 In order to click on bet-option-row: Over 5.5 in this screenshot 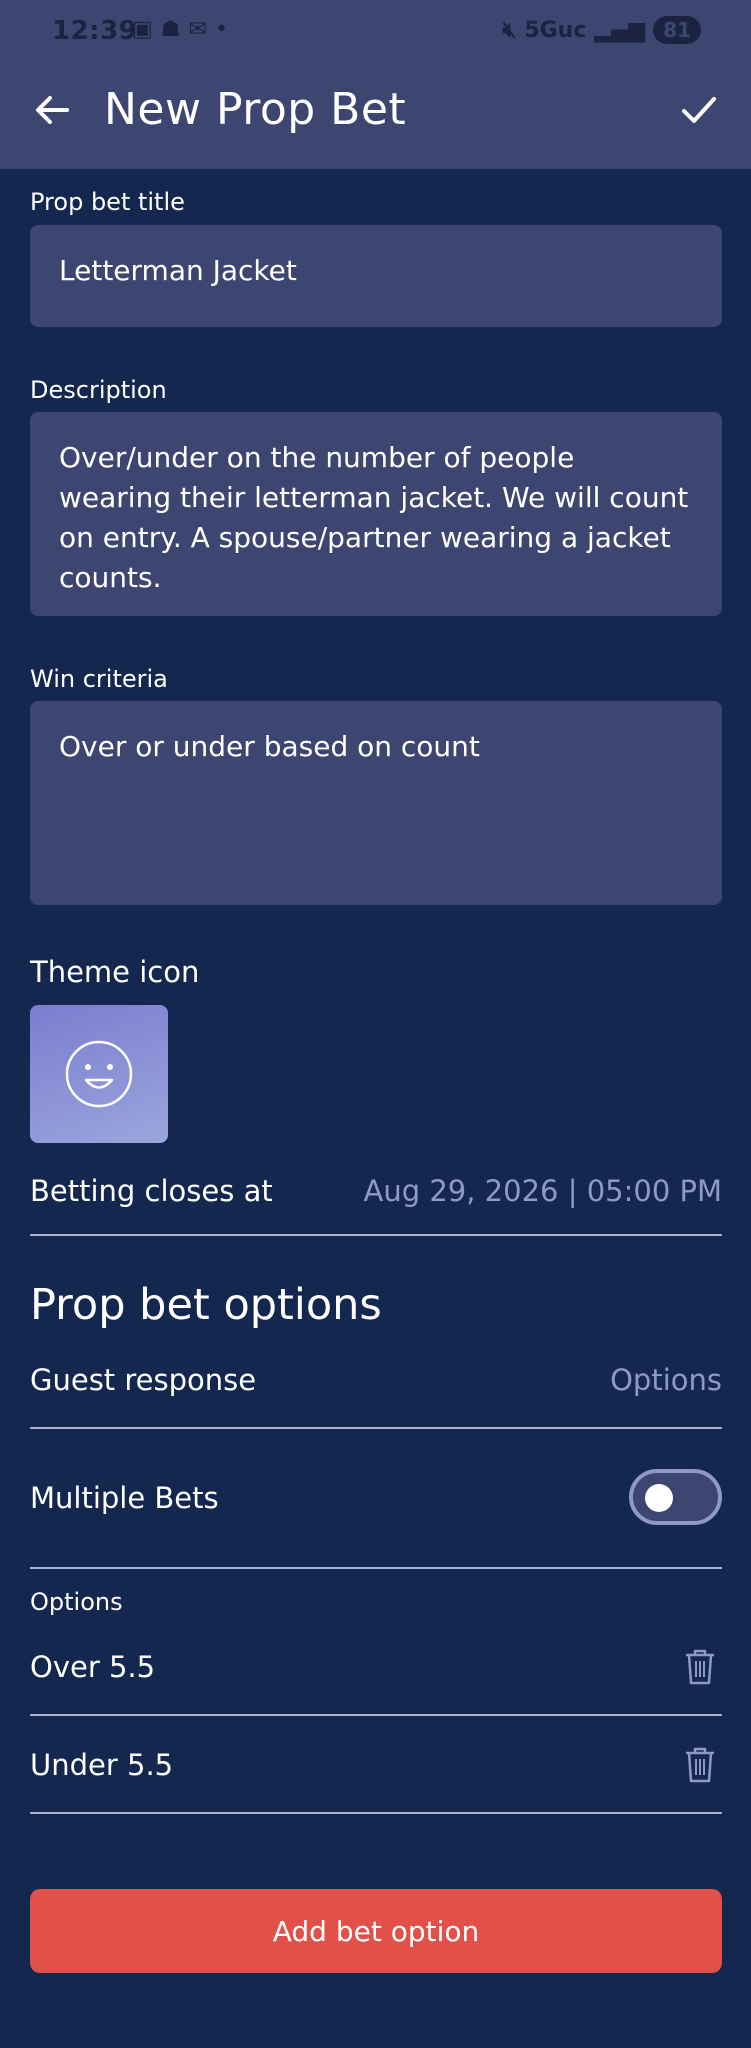, I will do `click(376, 1667)`.